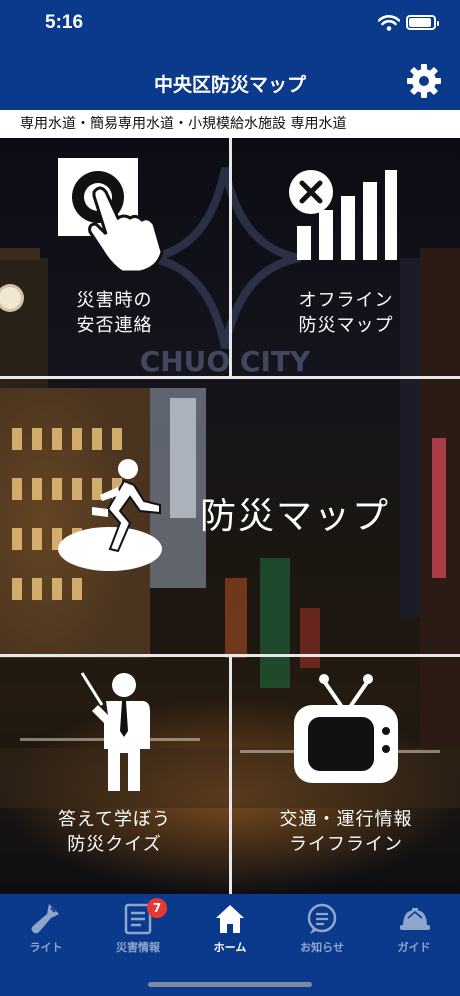 This screenshot has width=460, height=996. I want to click on tile-label-line: 安否連絡, so click(114, 325).